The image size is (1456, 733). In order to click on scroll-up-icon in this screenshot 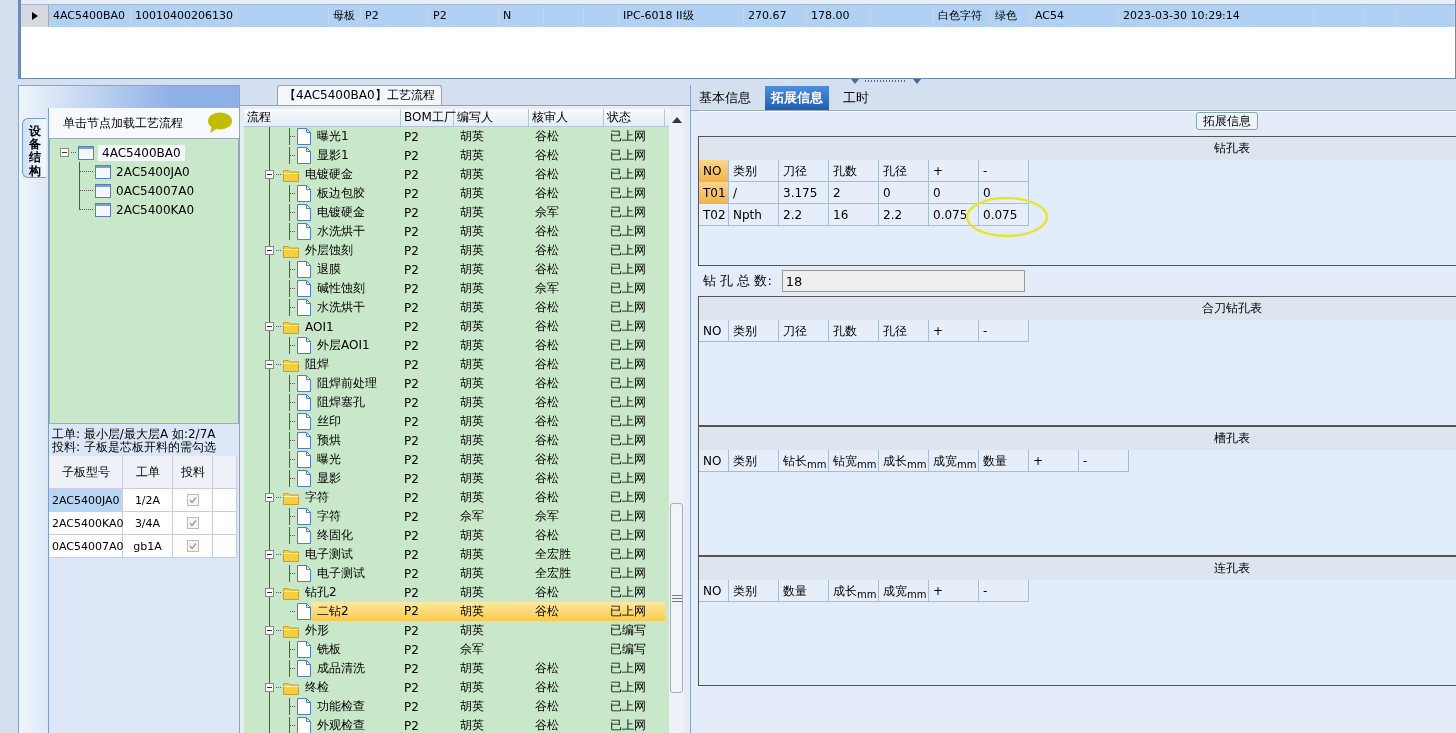, I will do `click(676, 120)`.